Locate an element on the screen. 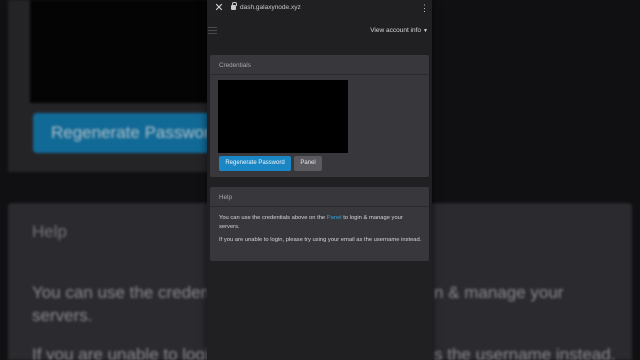 Image resolution: width=640 pixels, height=360 pixels. help-text-before: You can use the credentials above on the is located at coordinates (273, 218).